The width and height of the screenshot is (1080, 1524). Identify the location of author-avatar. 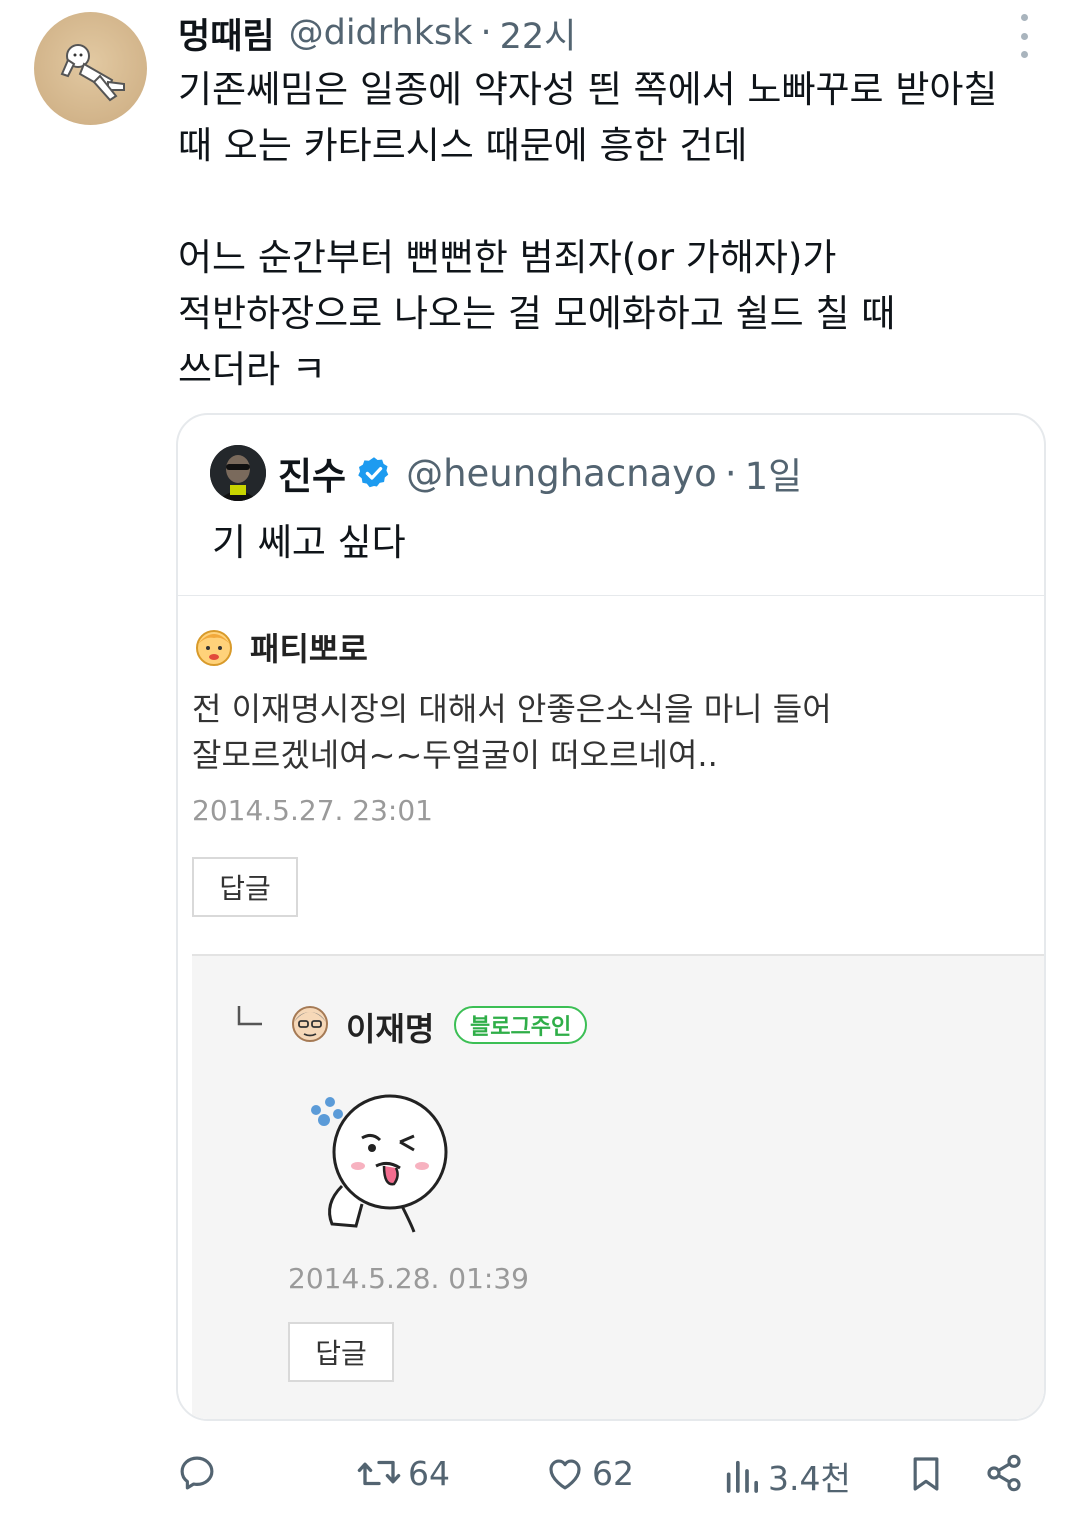
(90, 68).